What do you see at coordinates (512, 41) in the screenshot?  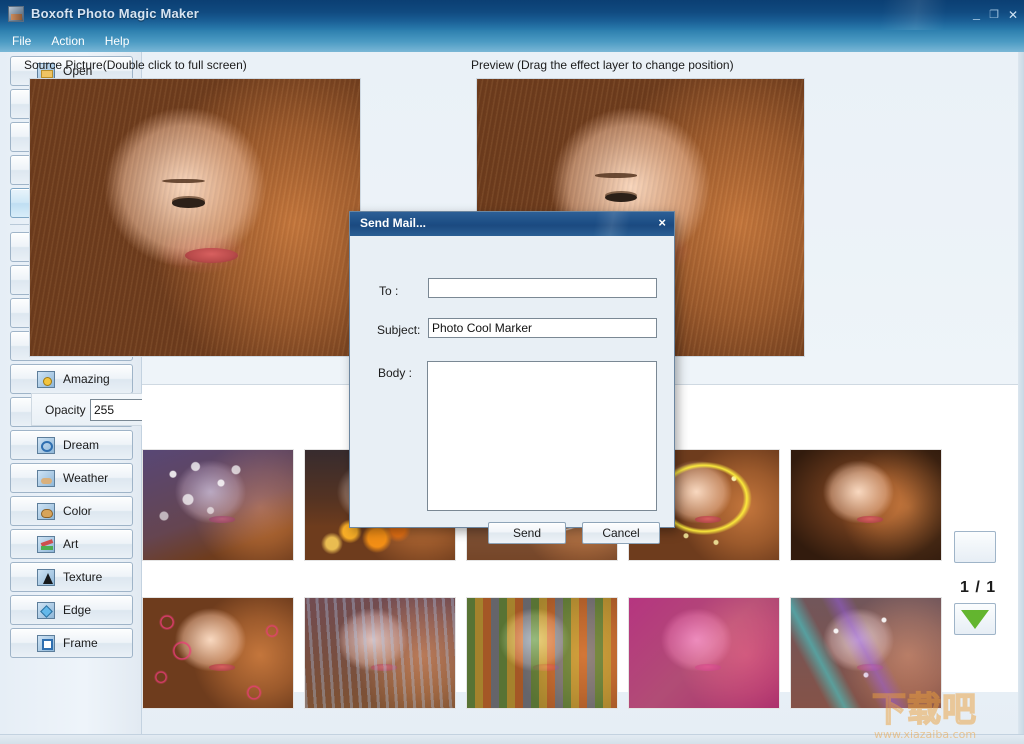 I see `menu-bar: File Action Help` at bounding box center [512, 41].